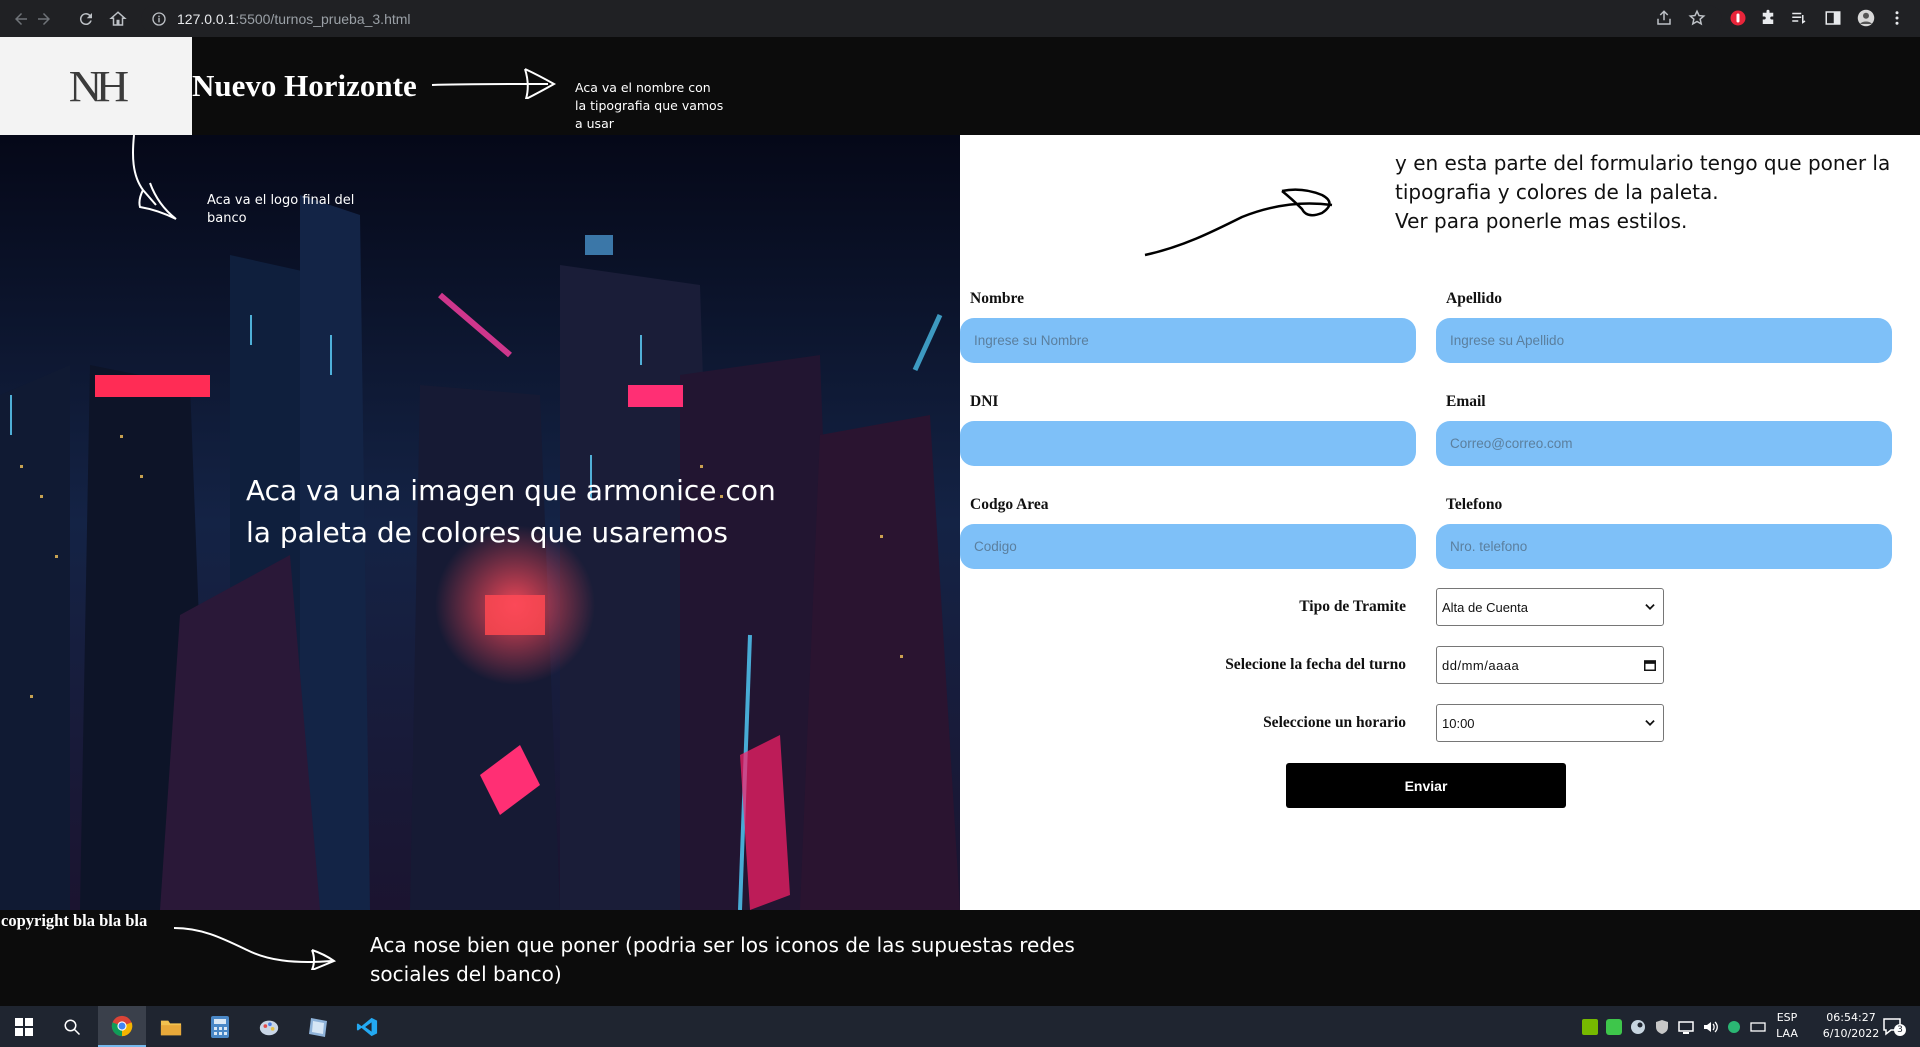  What do you see at coordinates (1550, 665) in the screenshot?
I see `fecha-input: dd/mm/aaaa` at bounding box center [1550, 665].